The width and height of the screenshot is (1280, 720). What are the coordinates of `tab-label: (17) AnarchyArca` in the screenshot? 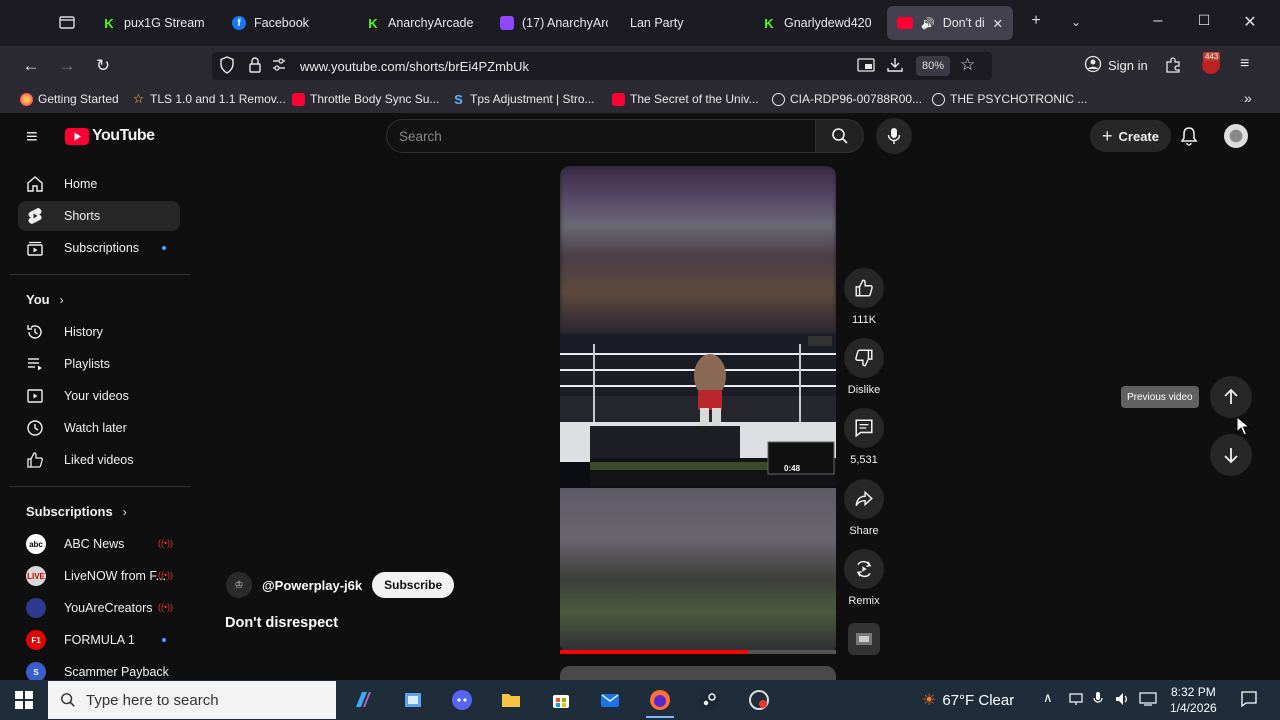 It's located at (565, 23).